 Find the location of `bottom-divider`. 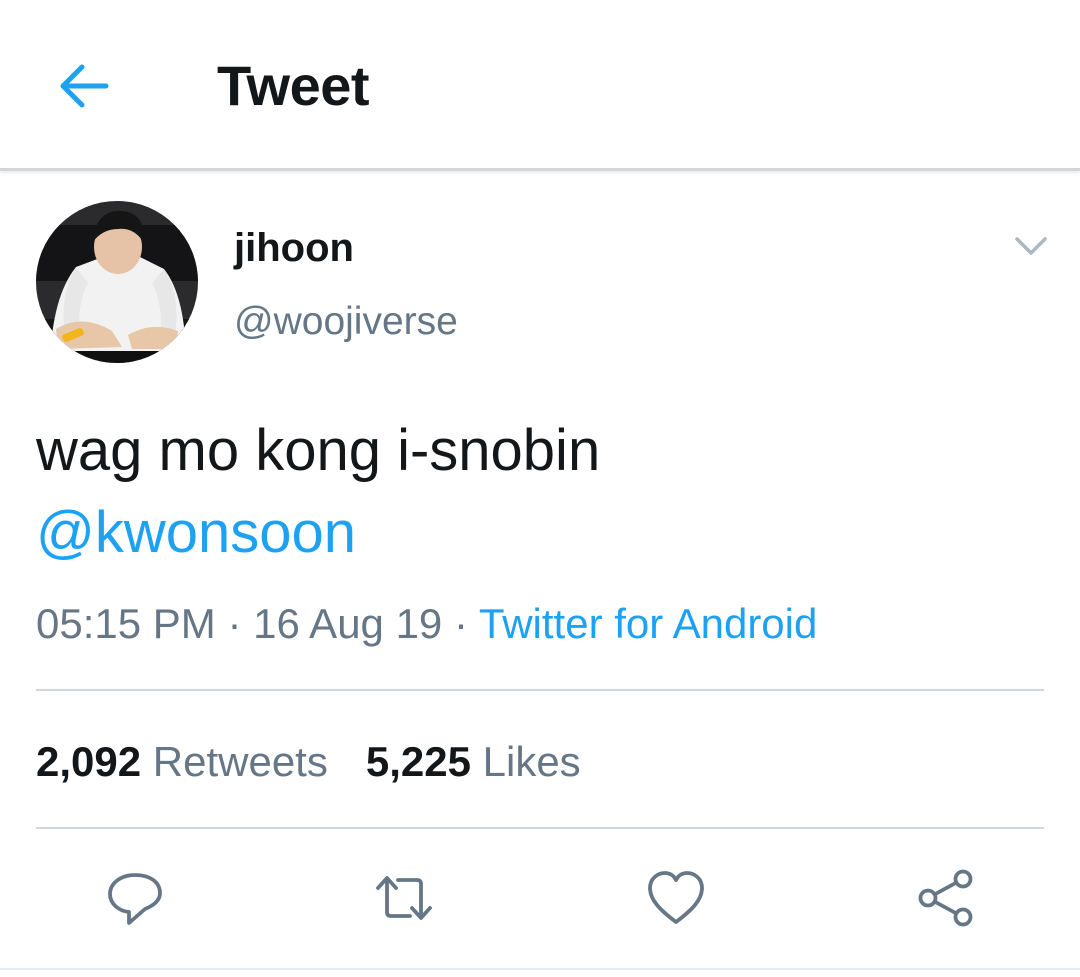

bottom-divider is located at coordinates (540, 969).